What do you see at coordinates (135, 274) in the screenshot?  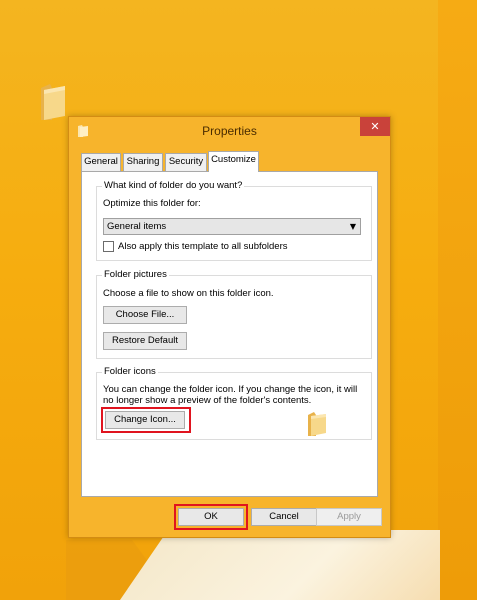 I see `folder-pictures-group-title: Folder pictures` at bounding box center [135, 274].